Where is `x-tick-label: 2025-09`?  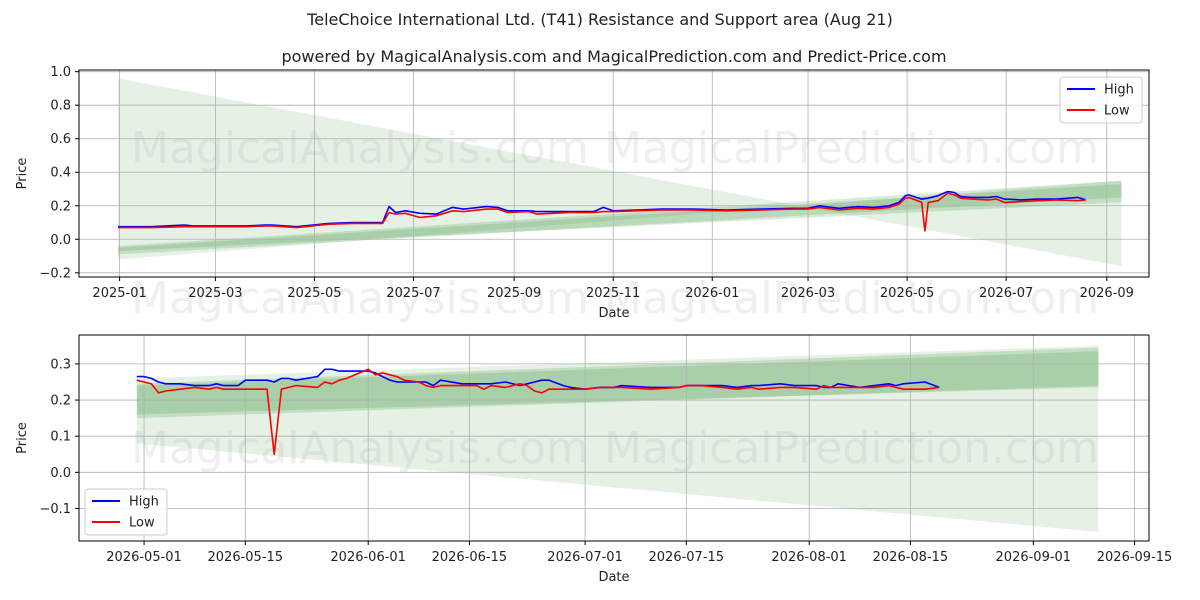
x-tick-label: 2025-09 is located at coordinates (514, 293).